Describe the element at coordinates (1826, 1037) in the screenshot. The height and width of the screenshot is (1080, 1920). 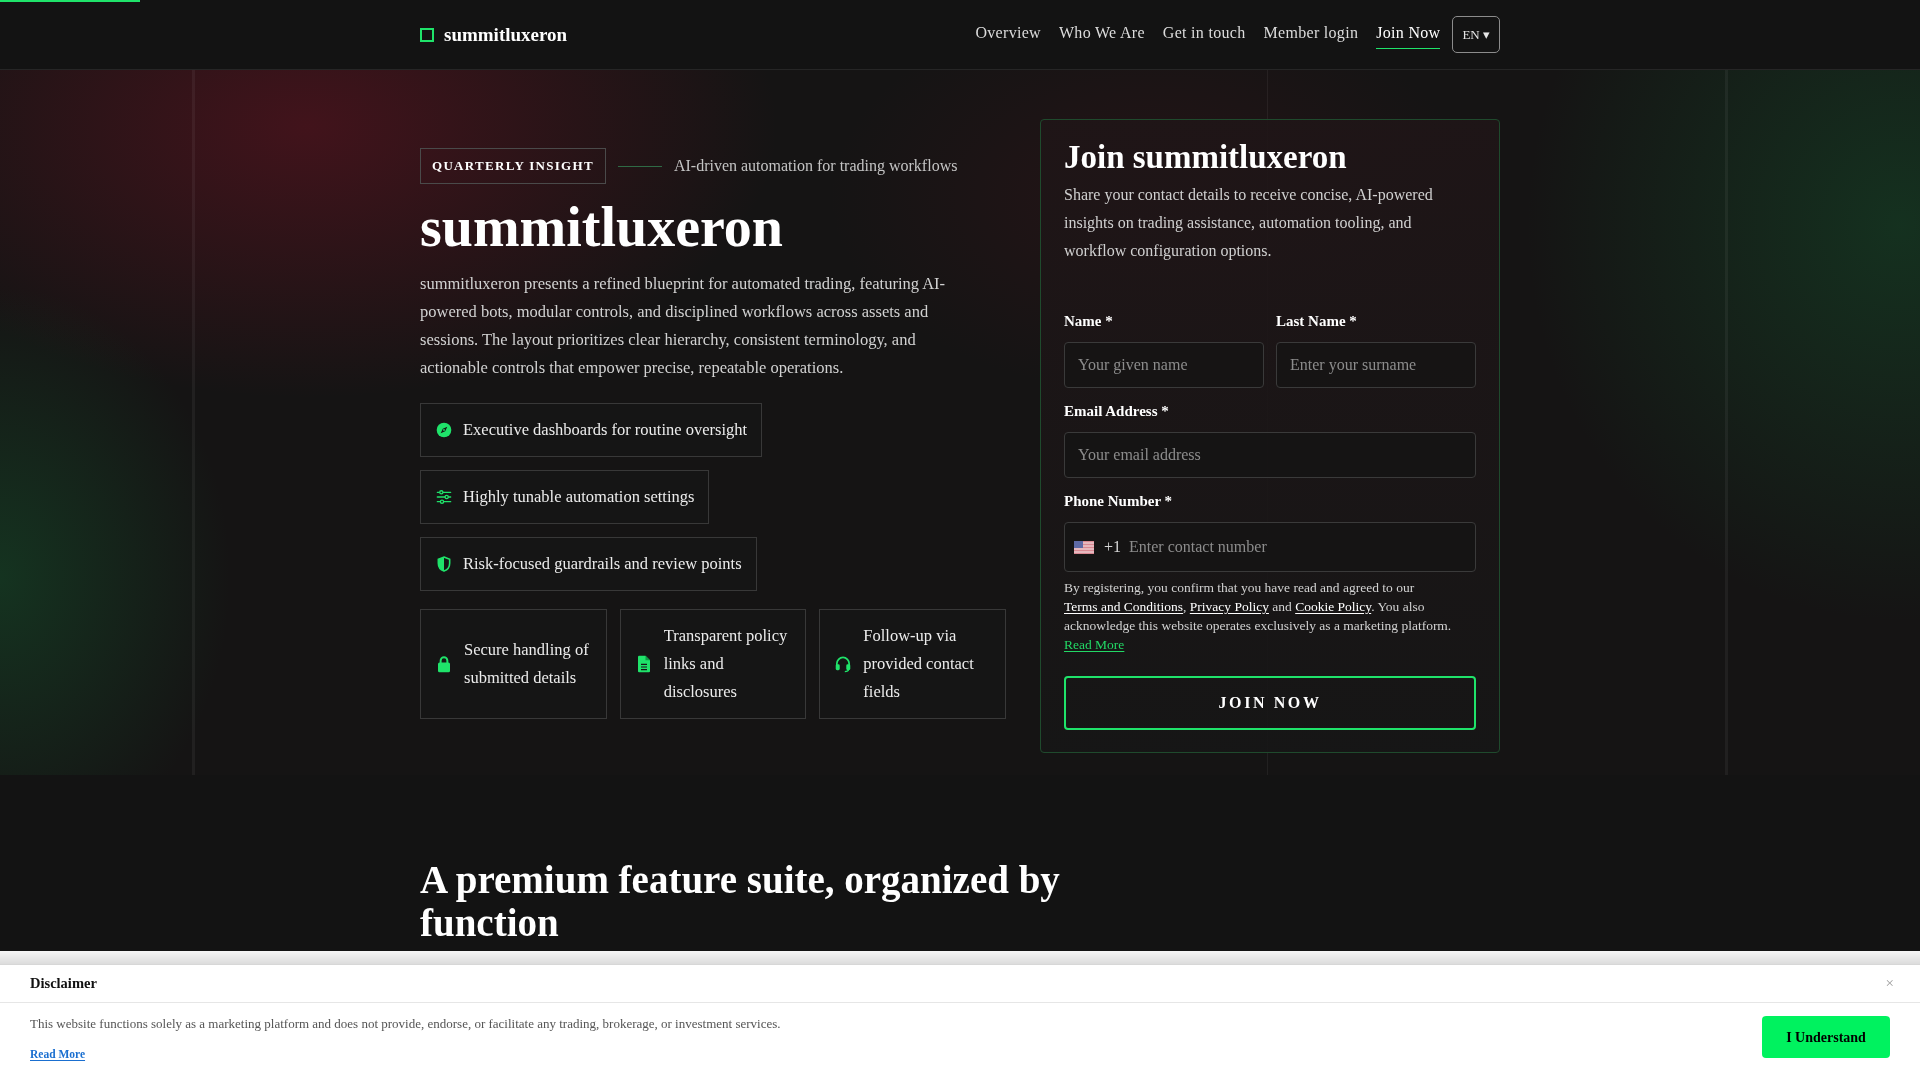
I see `understand-button: I Understand` at that location.